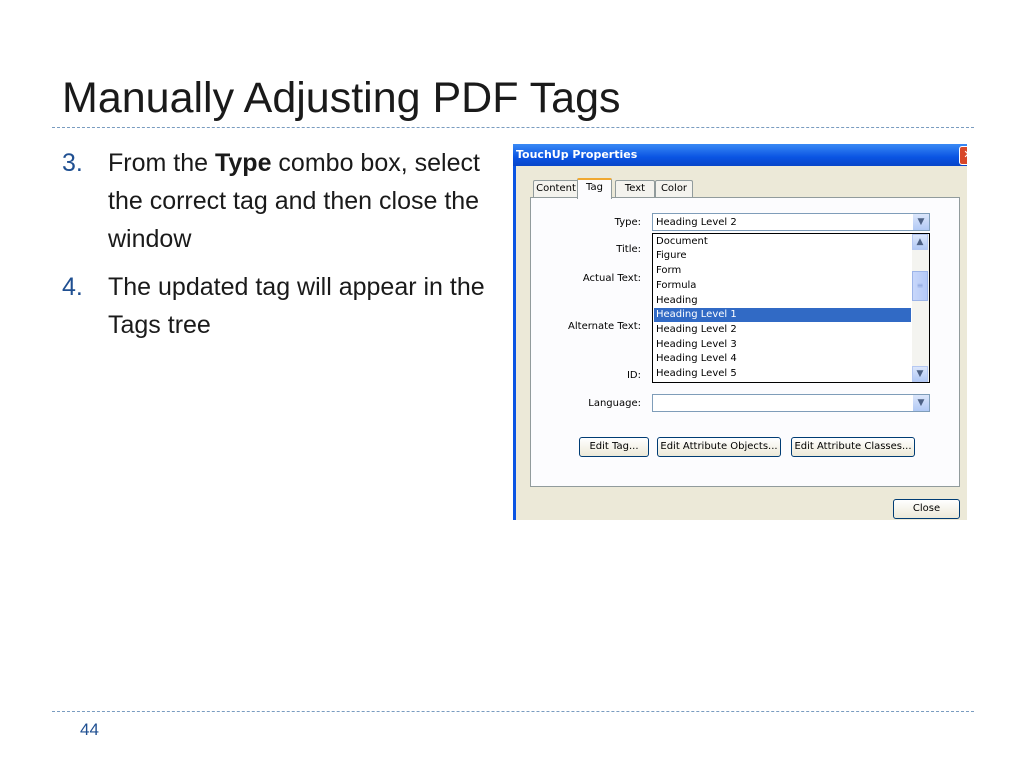 This screenshot has width=1024, height=768. What do you see at coordinates (341, 98) in the screenshot?
I see `slide-title: Manually Adjusting PDF Tags` at bounding box center [341, 98].